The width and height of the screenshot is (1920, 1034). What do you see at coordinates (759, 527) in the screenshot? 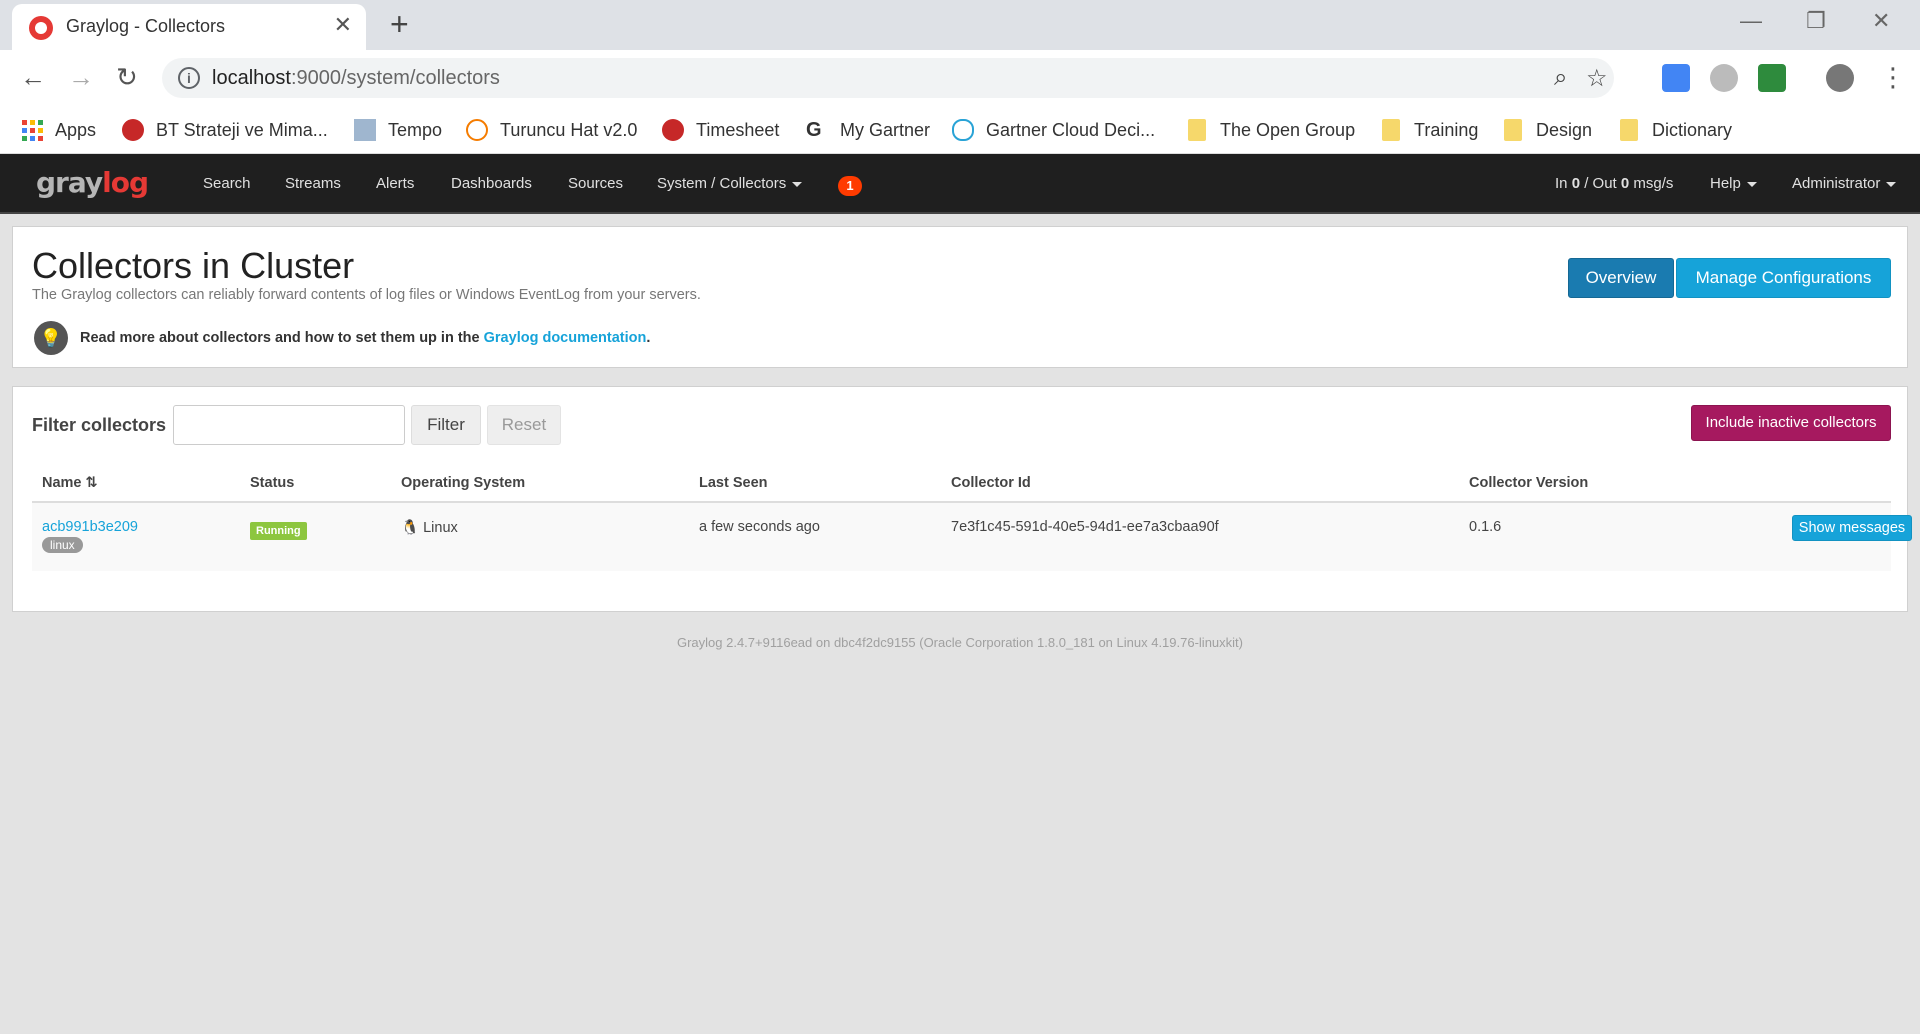
I see `collector-last-seen: a few seconds ago` at bounding box center [759, 527].